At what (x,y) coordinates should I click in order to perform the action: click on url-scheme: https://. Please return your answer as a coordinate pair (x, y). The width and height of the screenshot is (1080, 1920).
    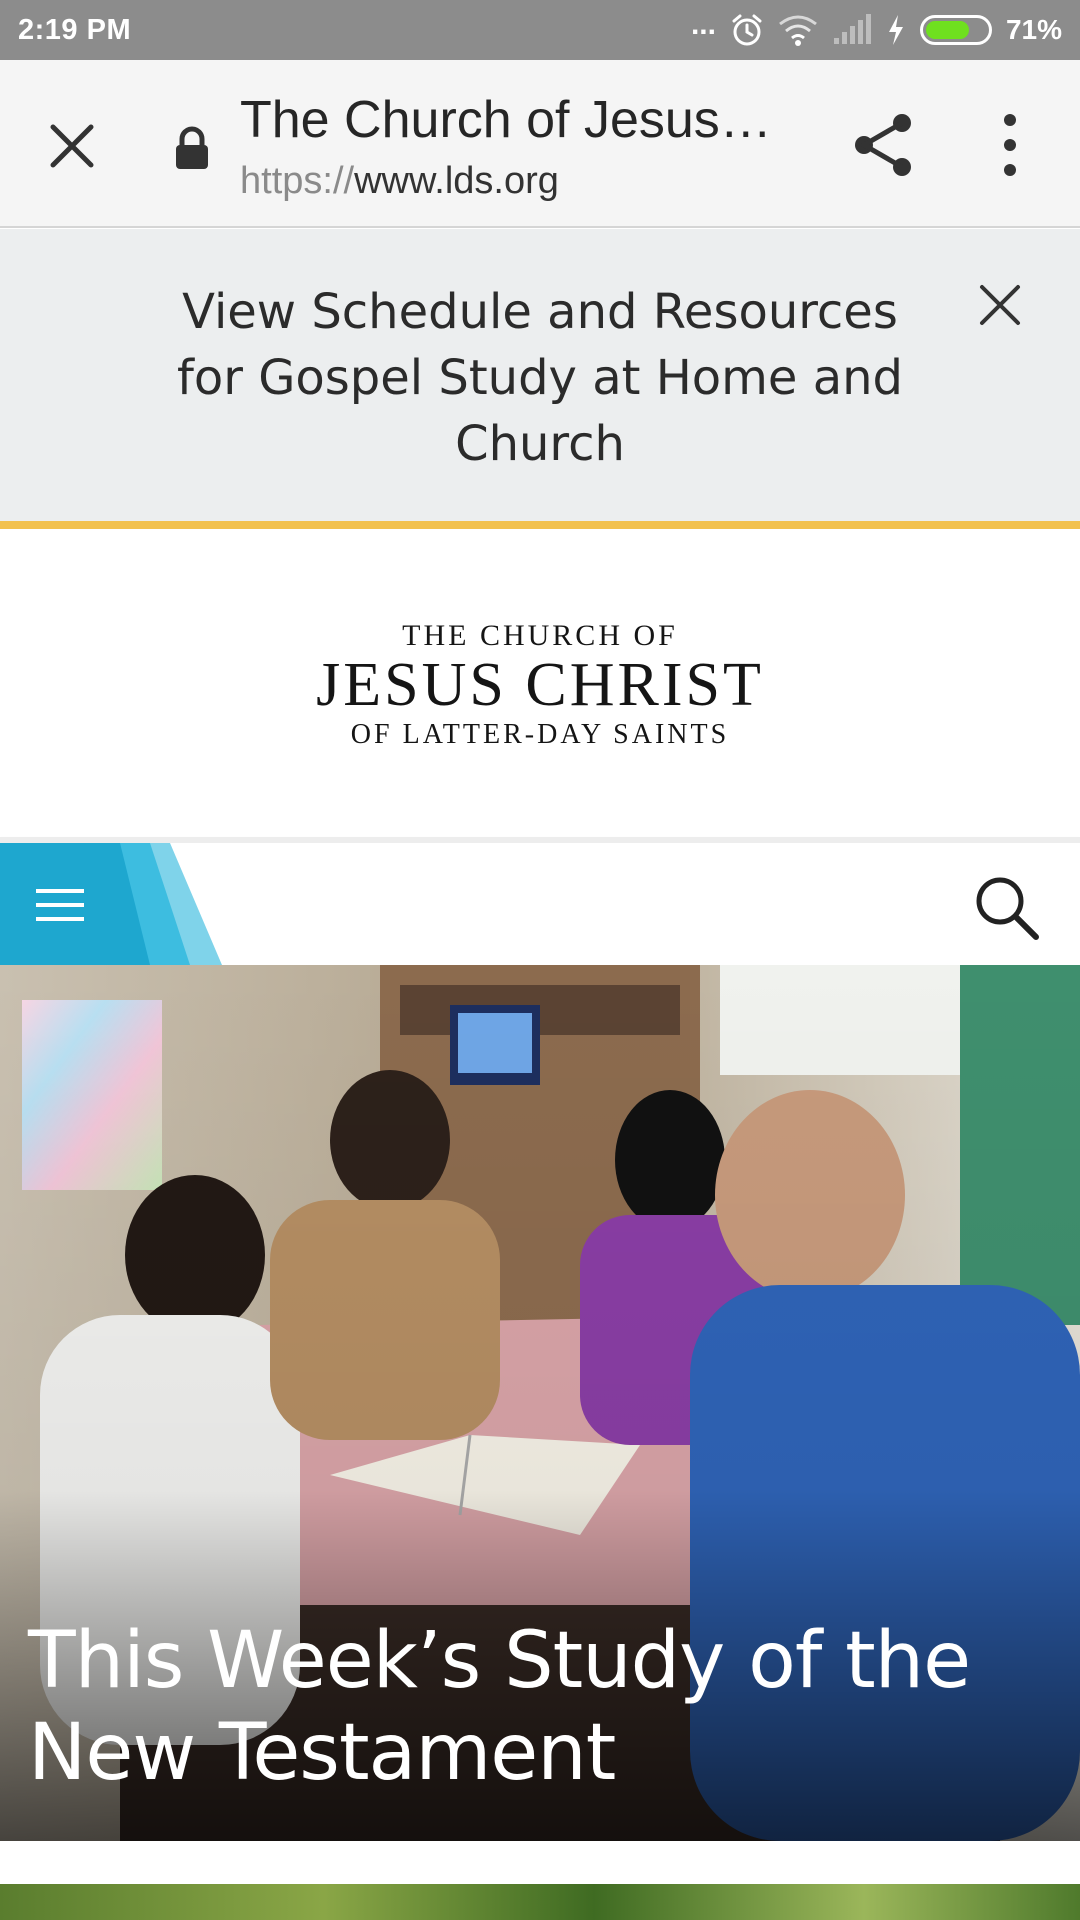
    Looking at the image, I should click on (297, 181).